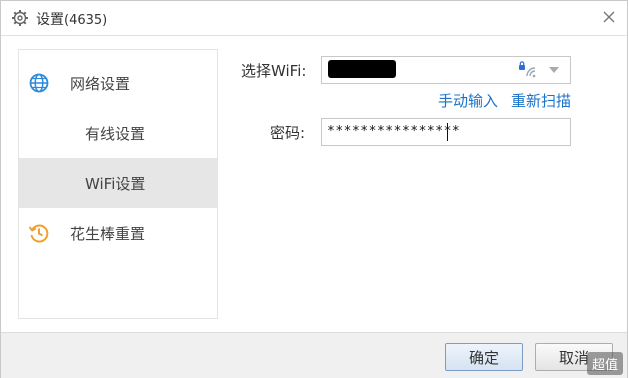  I want to click on dialog-footer: 确定 取消, so click(314, 355).